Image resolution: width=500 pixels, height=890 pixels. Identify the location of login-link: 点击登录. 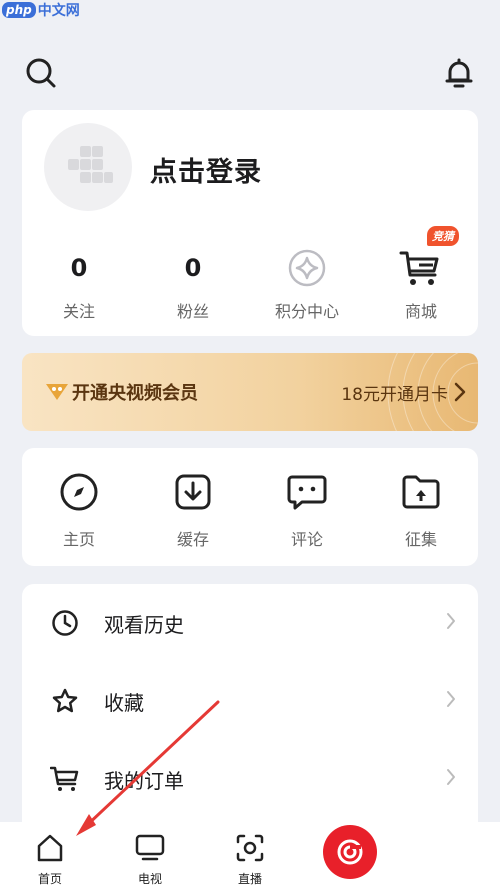
(206, 169).